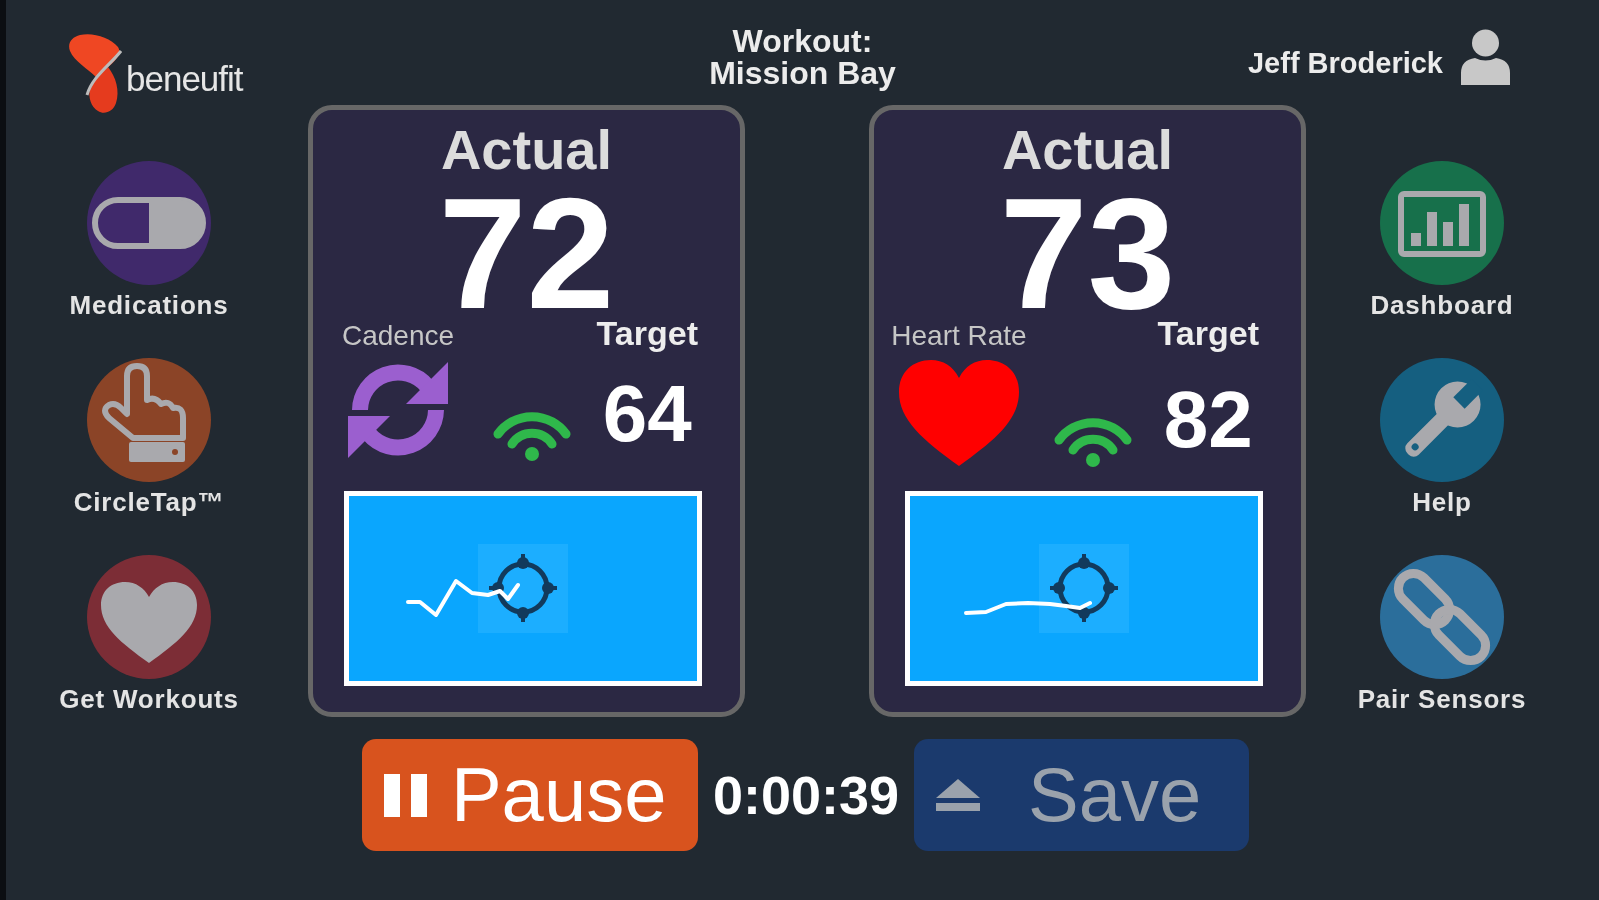 This screenshot has height=900, width=1599. What do you see at coordinates (405, 795) in the screenshot?
I see `pause-icon` at bounding box center [405, 795].